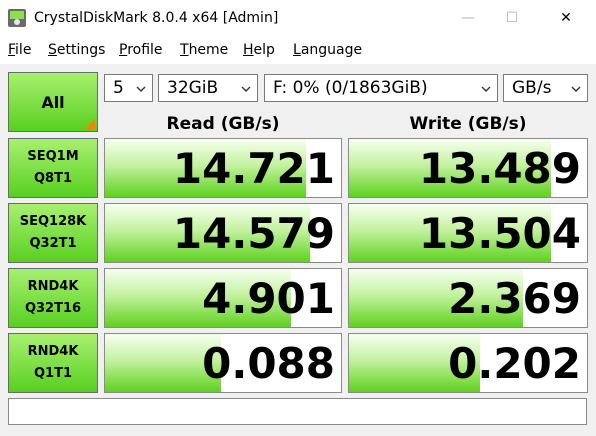  Describe the element at coordinates (76, 50) in the screenshot. I see `menu-settings: Settings` at that location.